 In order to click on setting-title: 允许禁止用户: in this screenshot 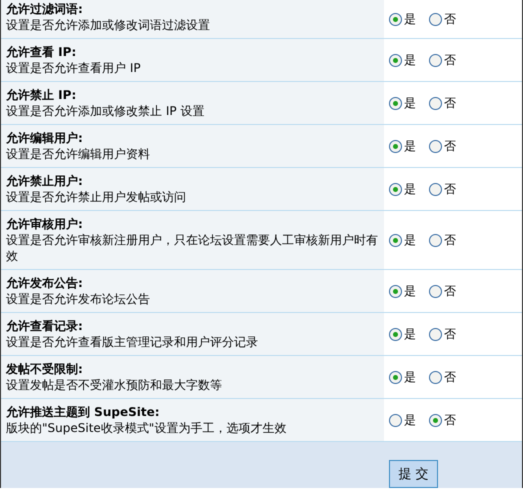, I will do `click(45, 181)`.